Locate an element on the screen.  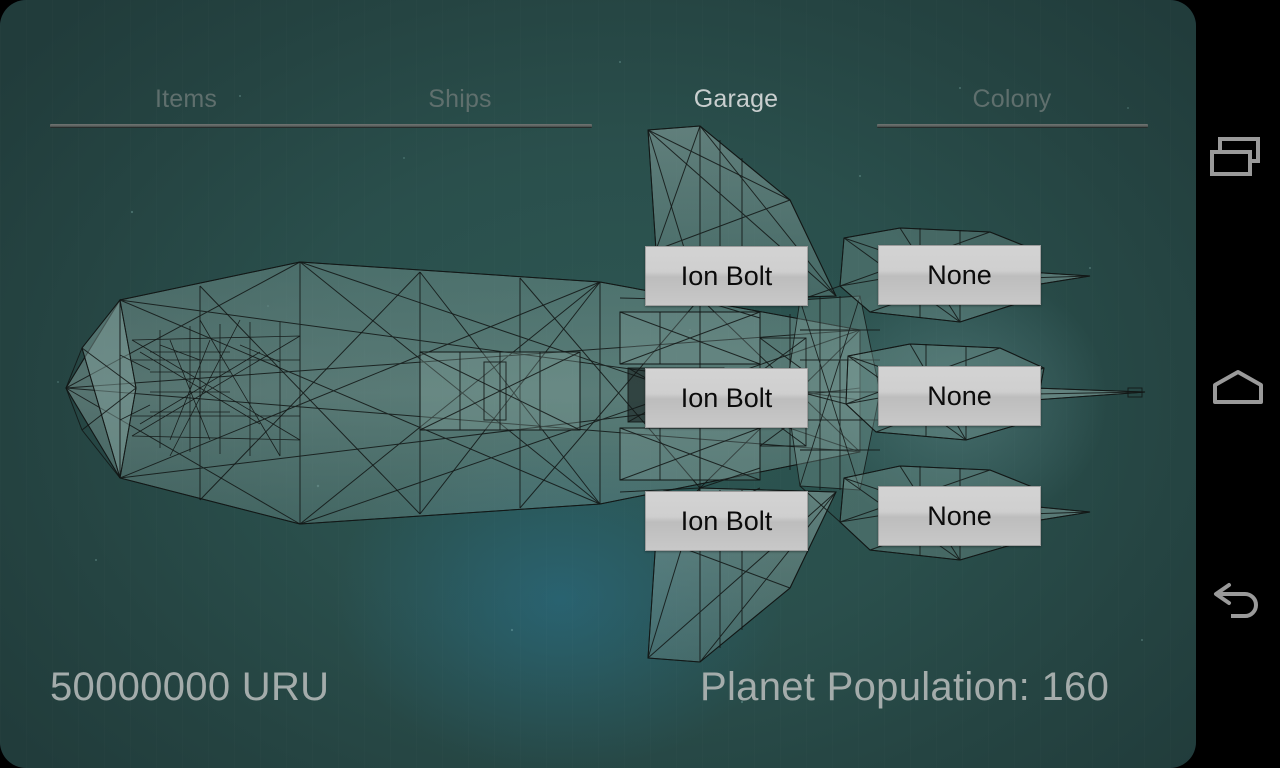
tab-garage-label: Garage is located at coordinates (736, 99).